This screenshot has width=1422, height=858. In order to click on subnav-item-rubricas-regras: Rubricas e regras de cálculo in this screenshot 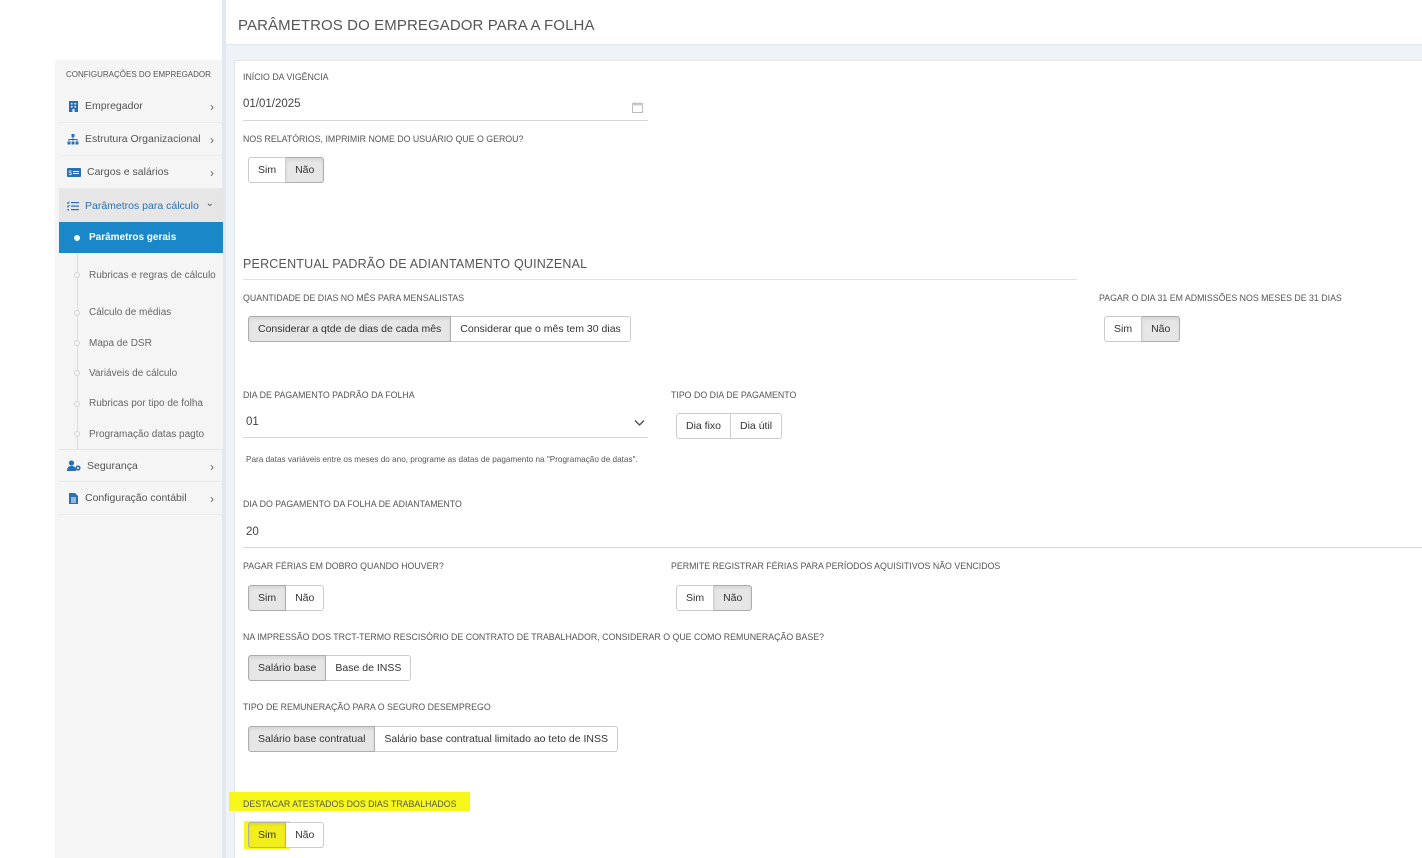, I will do `click(141, 275)`.